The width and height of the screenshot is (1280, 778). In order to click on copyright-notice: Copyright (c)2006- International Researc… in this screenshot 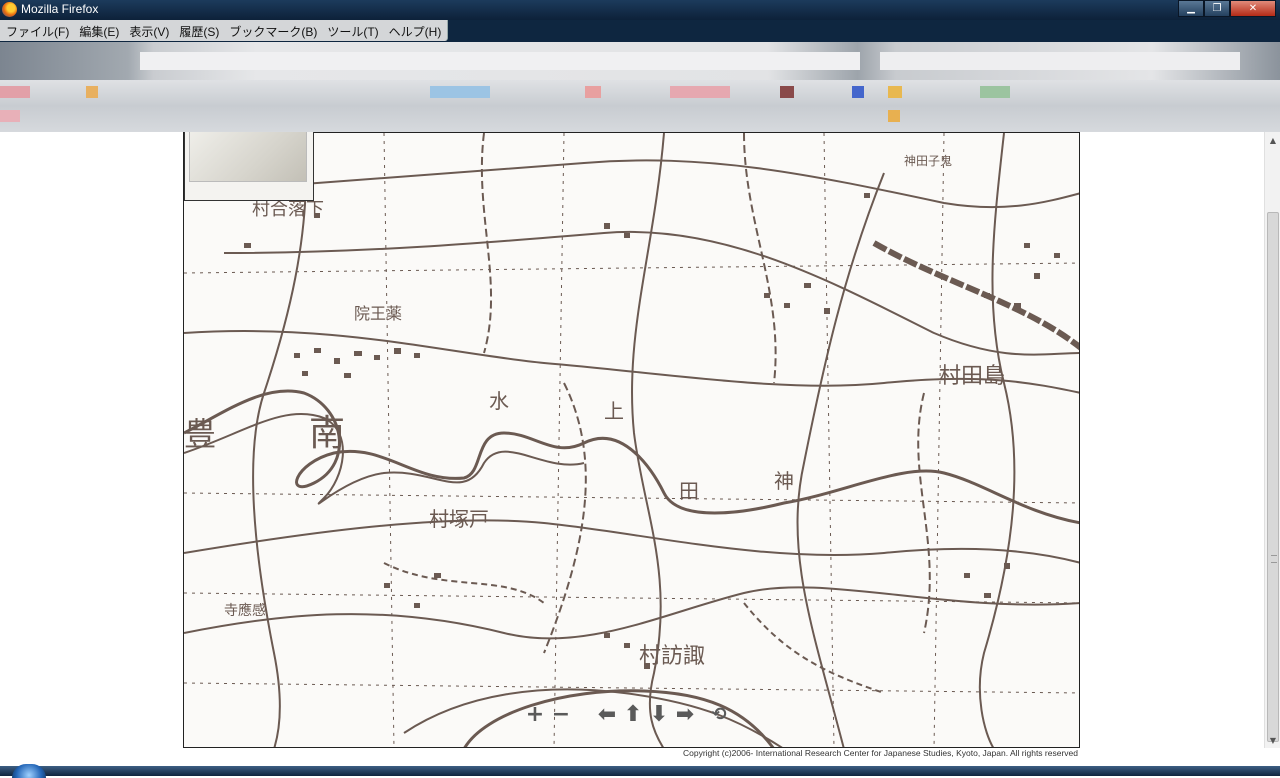, I will do `click(880, 753)`.